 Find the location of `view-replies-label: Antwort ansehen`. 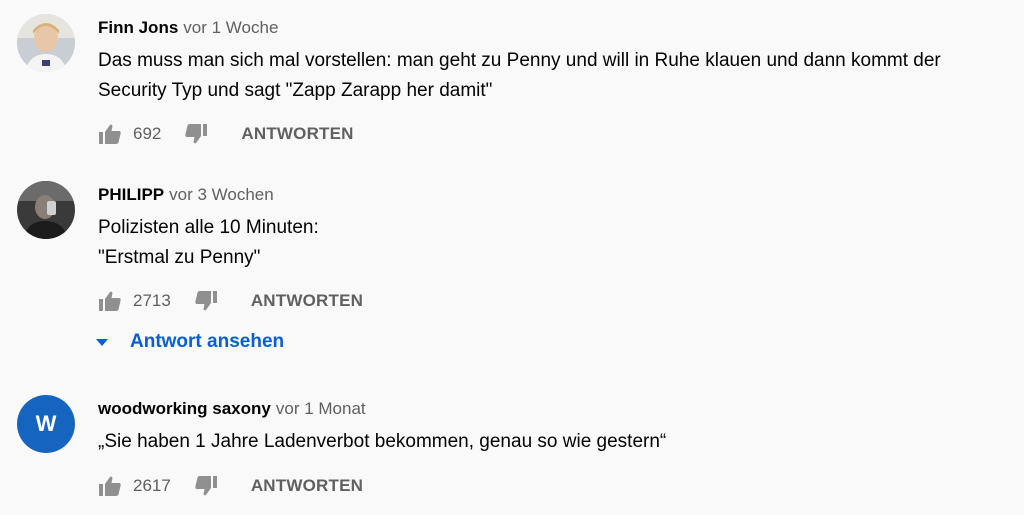

view-replies-label: Antwort ansehen is located at coordinates (207, 341).